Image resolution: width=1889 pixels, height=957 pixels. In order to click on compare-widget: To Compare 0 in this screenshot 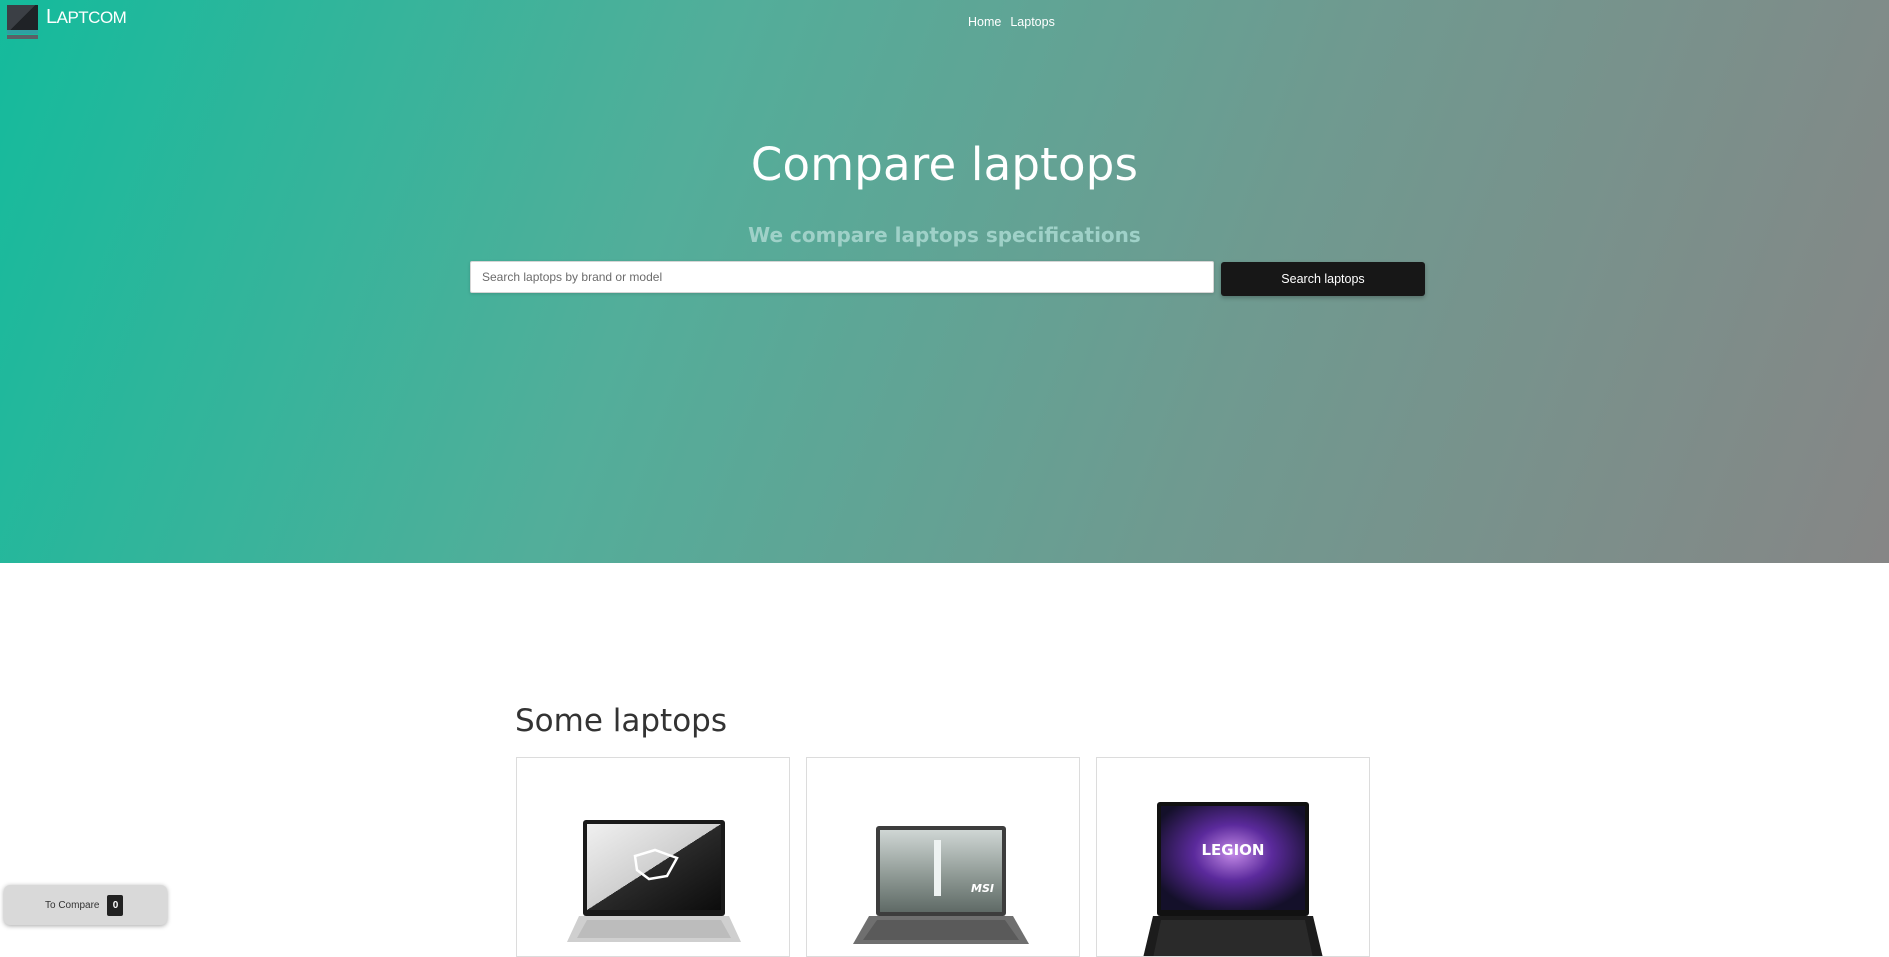, I will do `click(85, 905)`.